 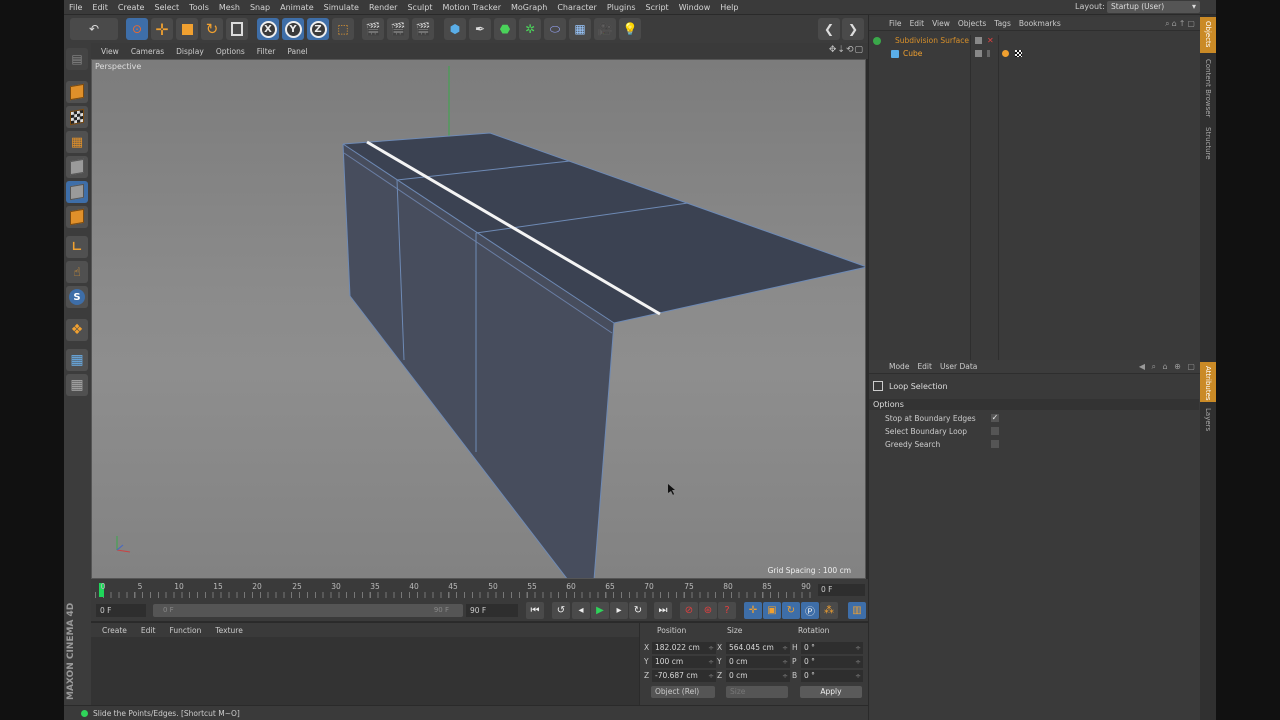 I want to click on render-picture-viewer-icon: 🎬, so click(x=398, y=29).